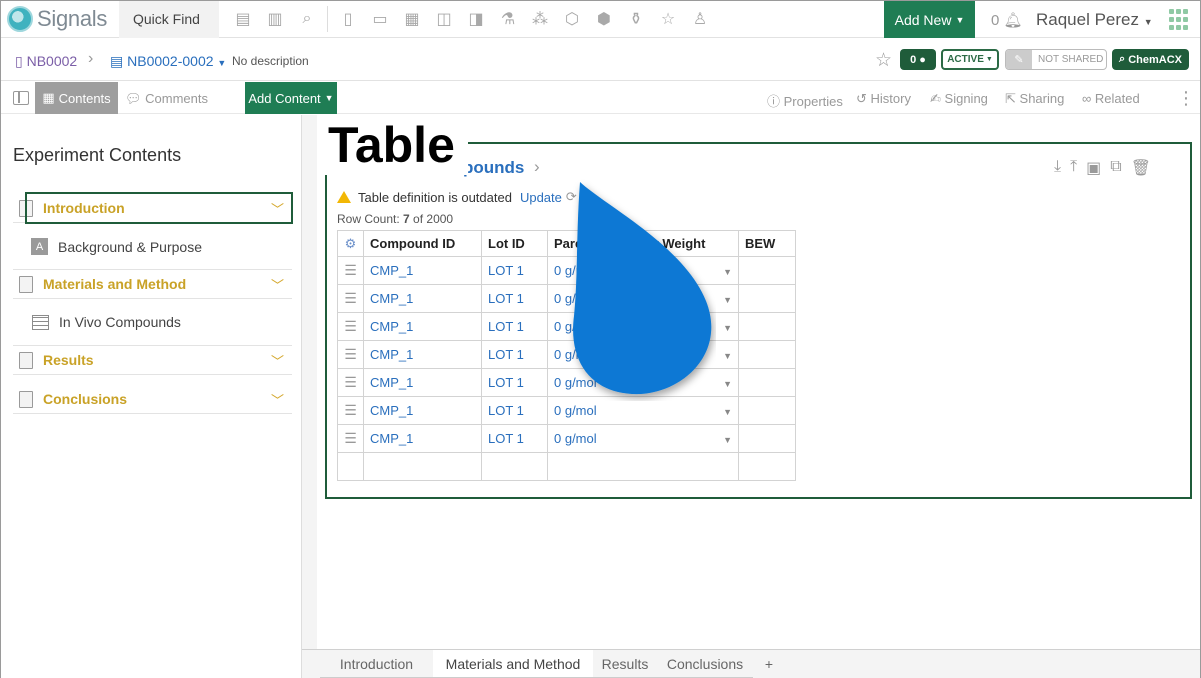 This screenshot has height=678, width=1201. Describe the element at coordinates (769, 664) in the screenshot. I see `add-tab-button: +` at that location.